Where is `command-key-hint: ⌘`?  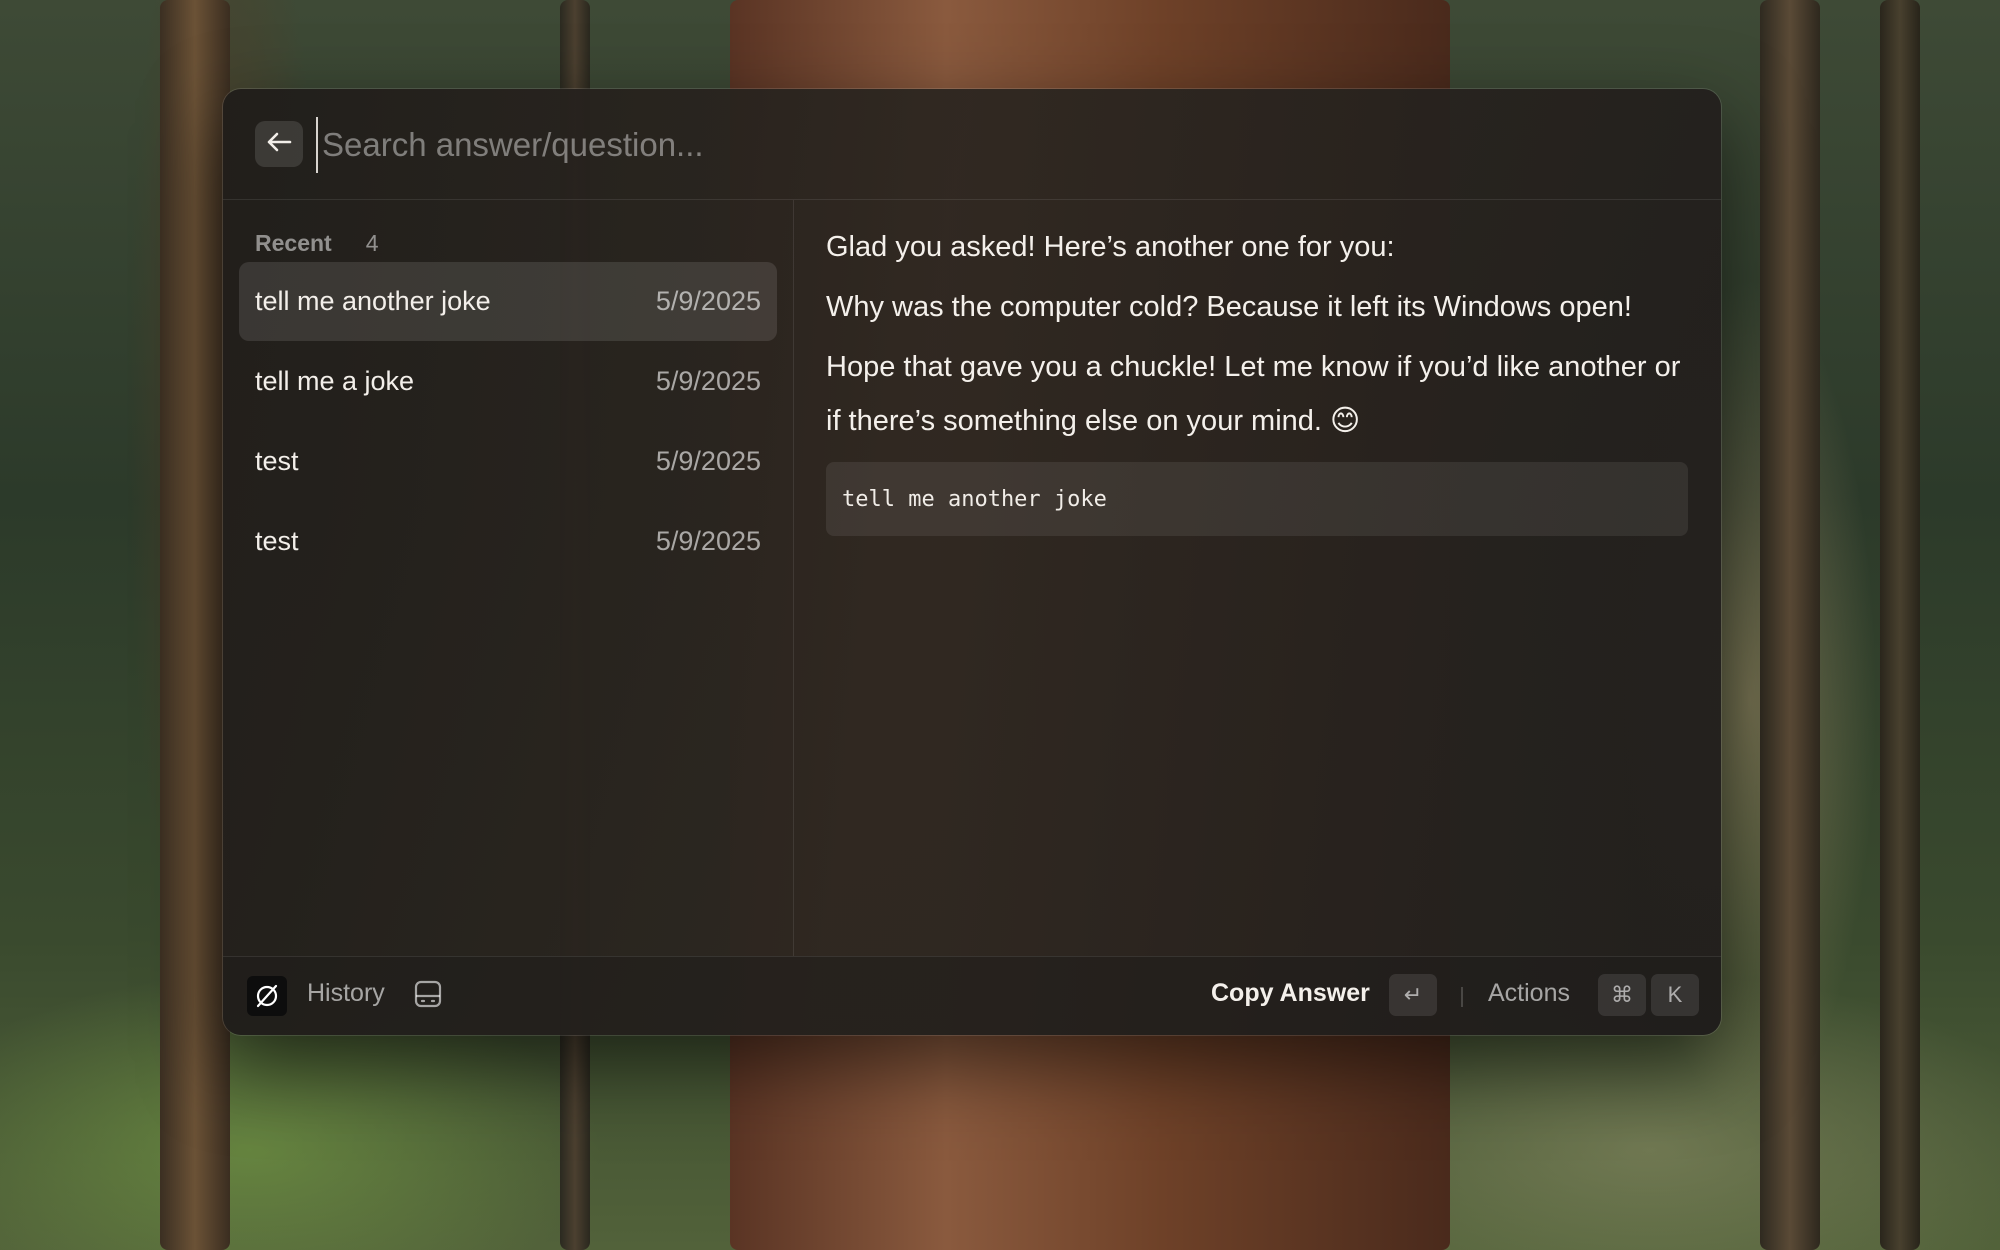
command-key-hint: ⌘ is located at coordinates (1622, 995).